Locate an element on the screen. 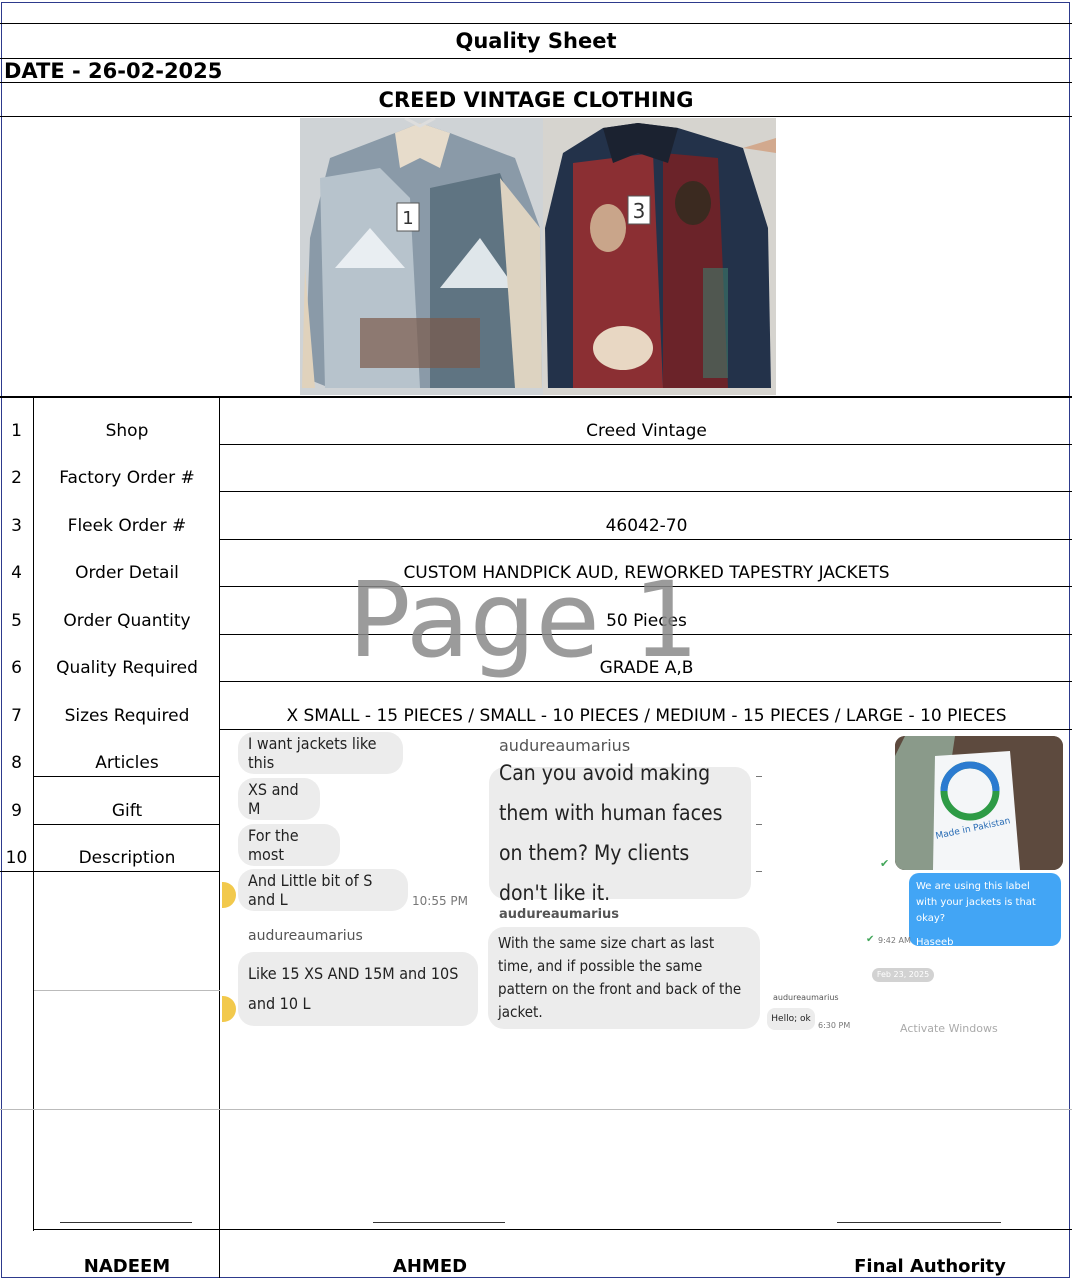 This screenshot has height=1280, width=1072. chat-bubble: Like 15 XS AND 15M and 10S and 10 L is located at coordinates (358, 989).